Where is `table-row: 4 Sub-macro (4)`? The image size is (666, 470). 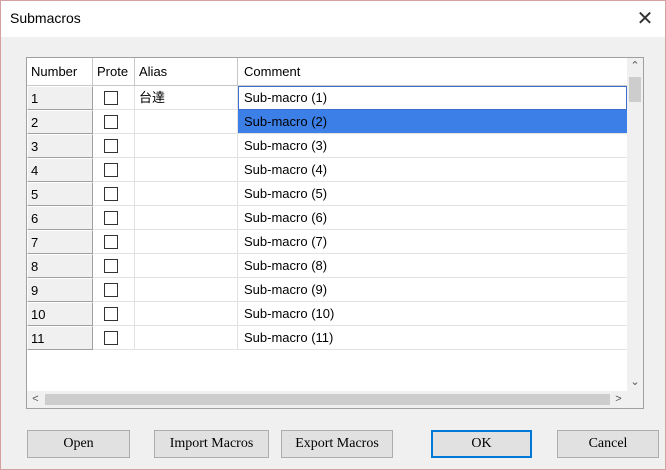 table-row: 4 Sub-macro (4) is located at coordinates (327, 170).